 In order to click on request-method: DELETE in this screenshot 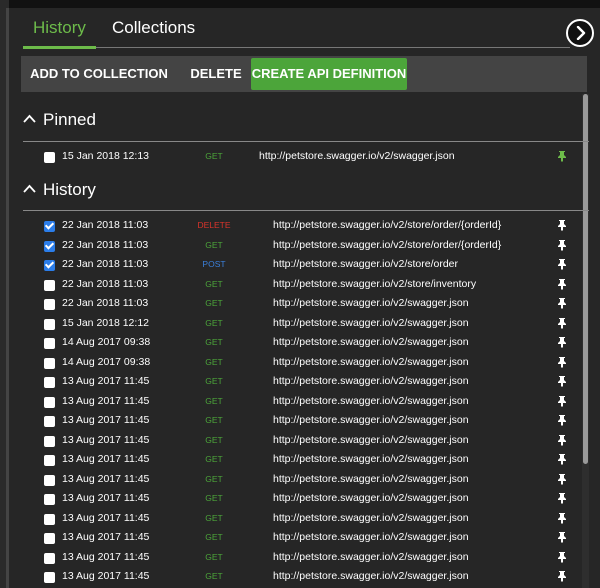, I will do `click(214, 225)`.